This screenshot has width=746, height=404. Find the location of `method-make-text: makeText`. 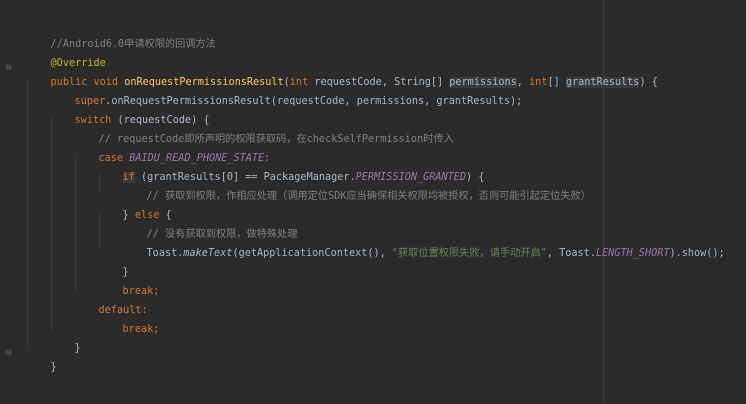

method-make-text: makeText is located at coordinates (208, 253).